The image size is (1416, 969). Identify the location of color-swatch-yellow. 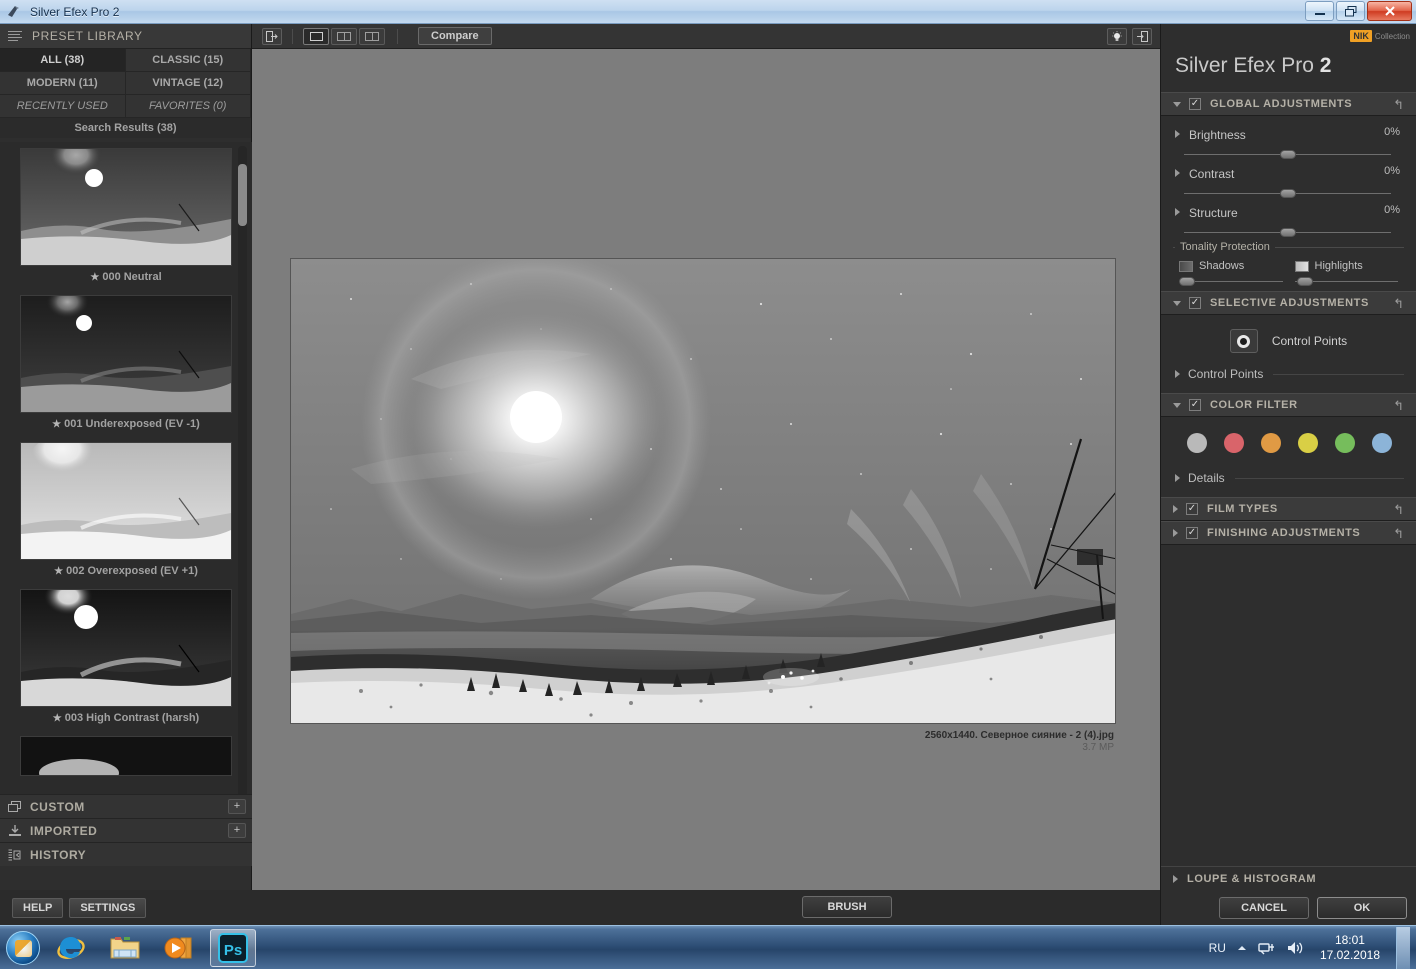
(1308, 443).